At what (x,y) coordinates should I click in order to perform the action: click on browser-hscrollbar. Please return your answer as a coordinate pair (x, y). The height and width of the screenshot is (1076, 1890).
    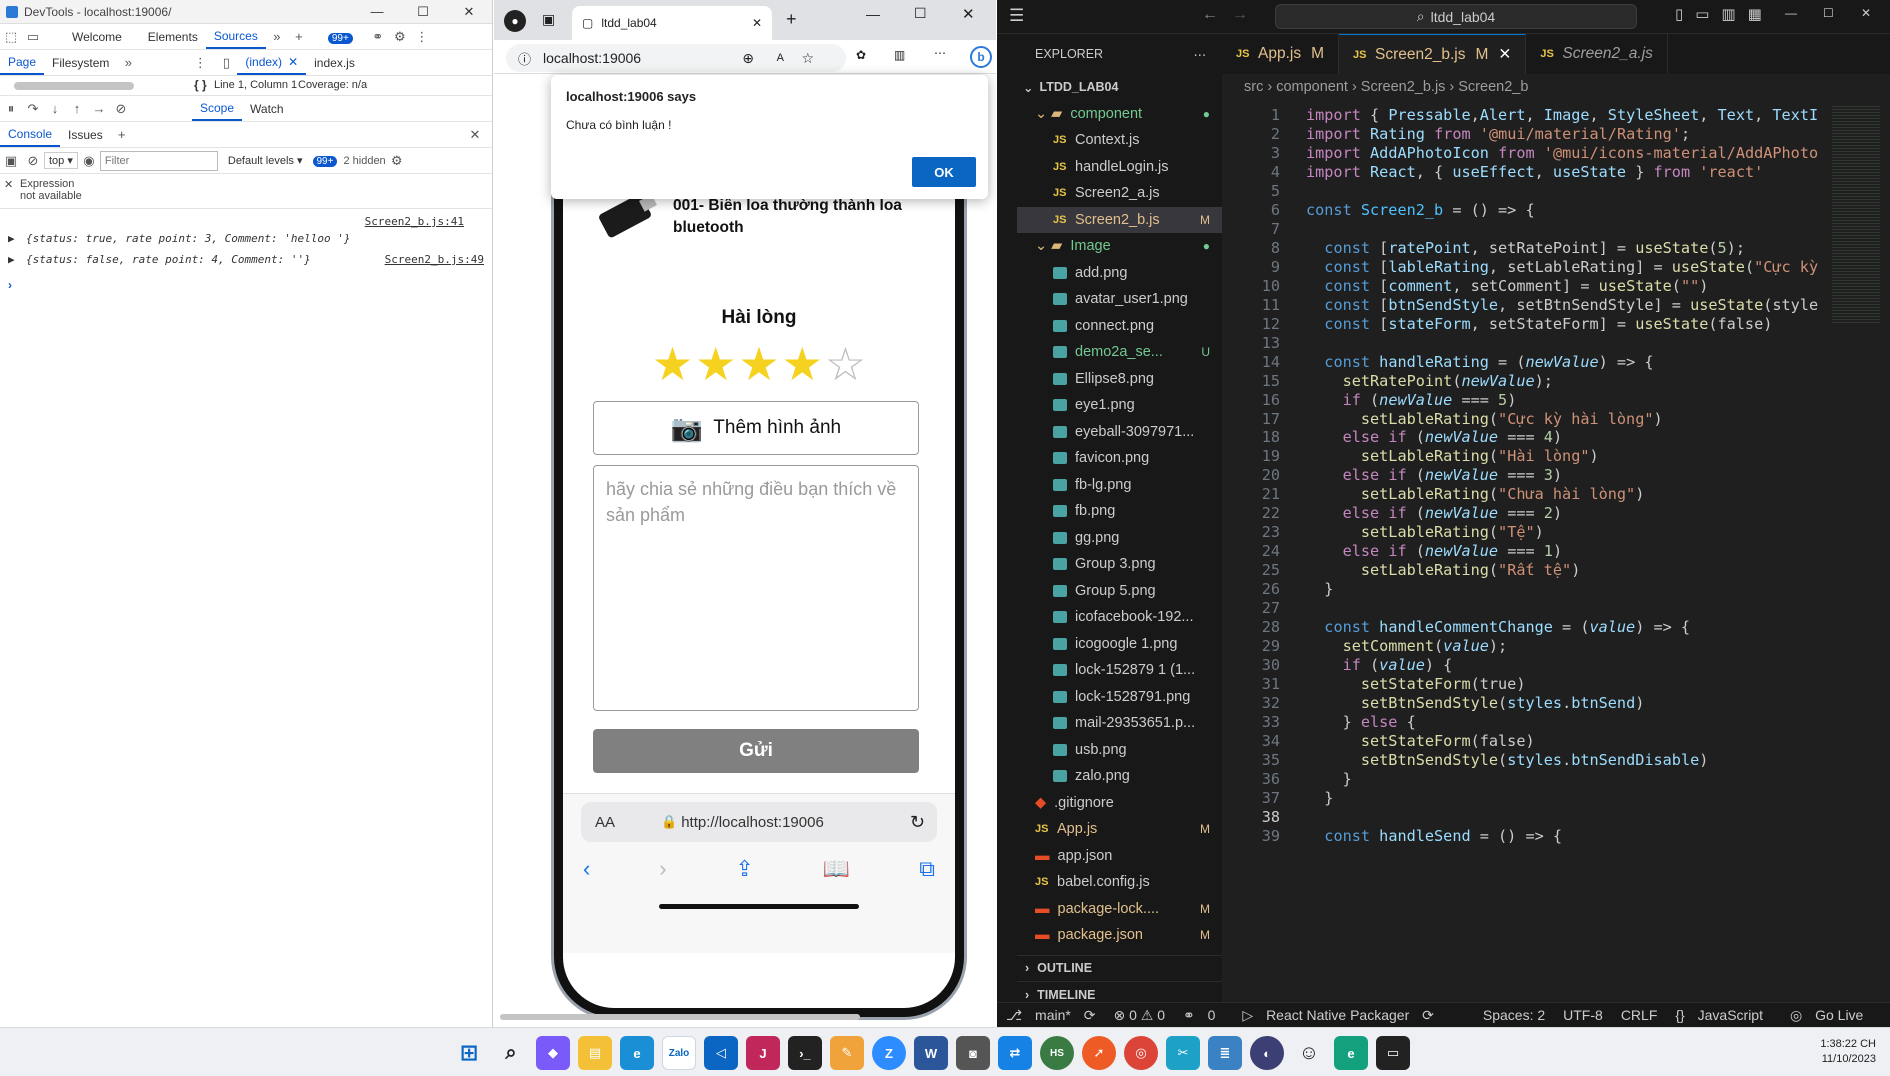
    Looking at the image, I should click on (680, 1017).